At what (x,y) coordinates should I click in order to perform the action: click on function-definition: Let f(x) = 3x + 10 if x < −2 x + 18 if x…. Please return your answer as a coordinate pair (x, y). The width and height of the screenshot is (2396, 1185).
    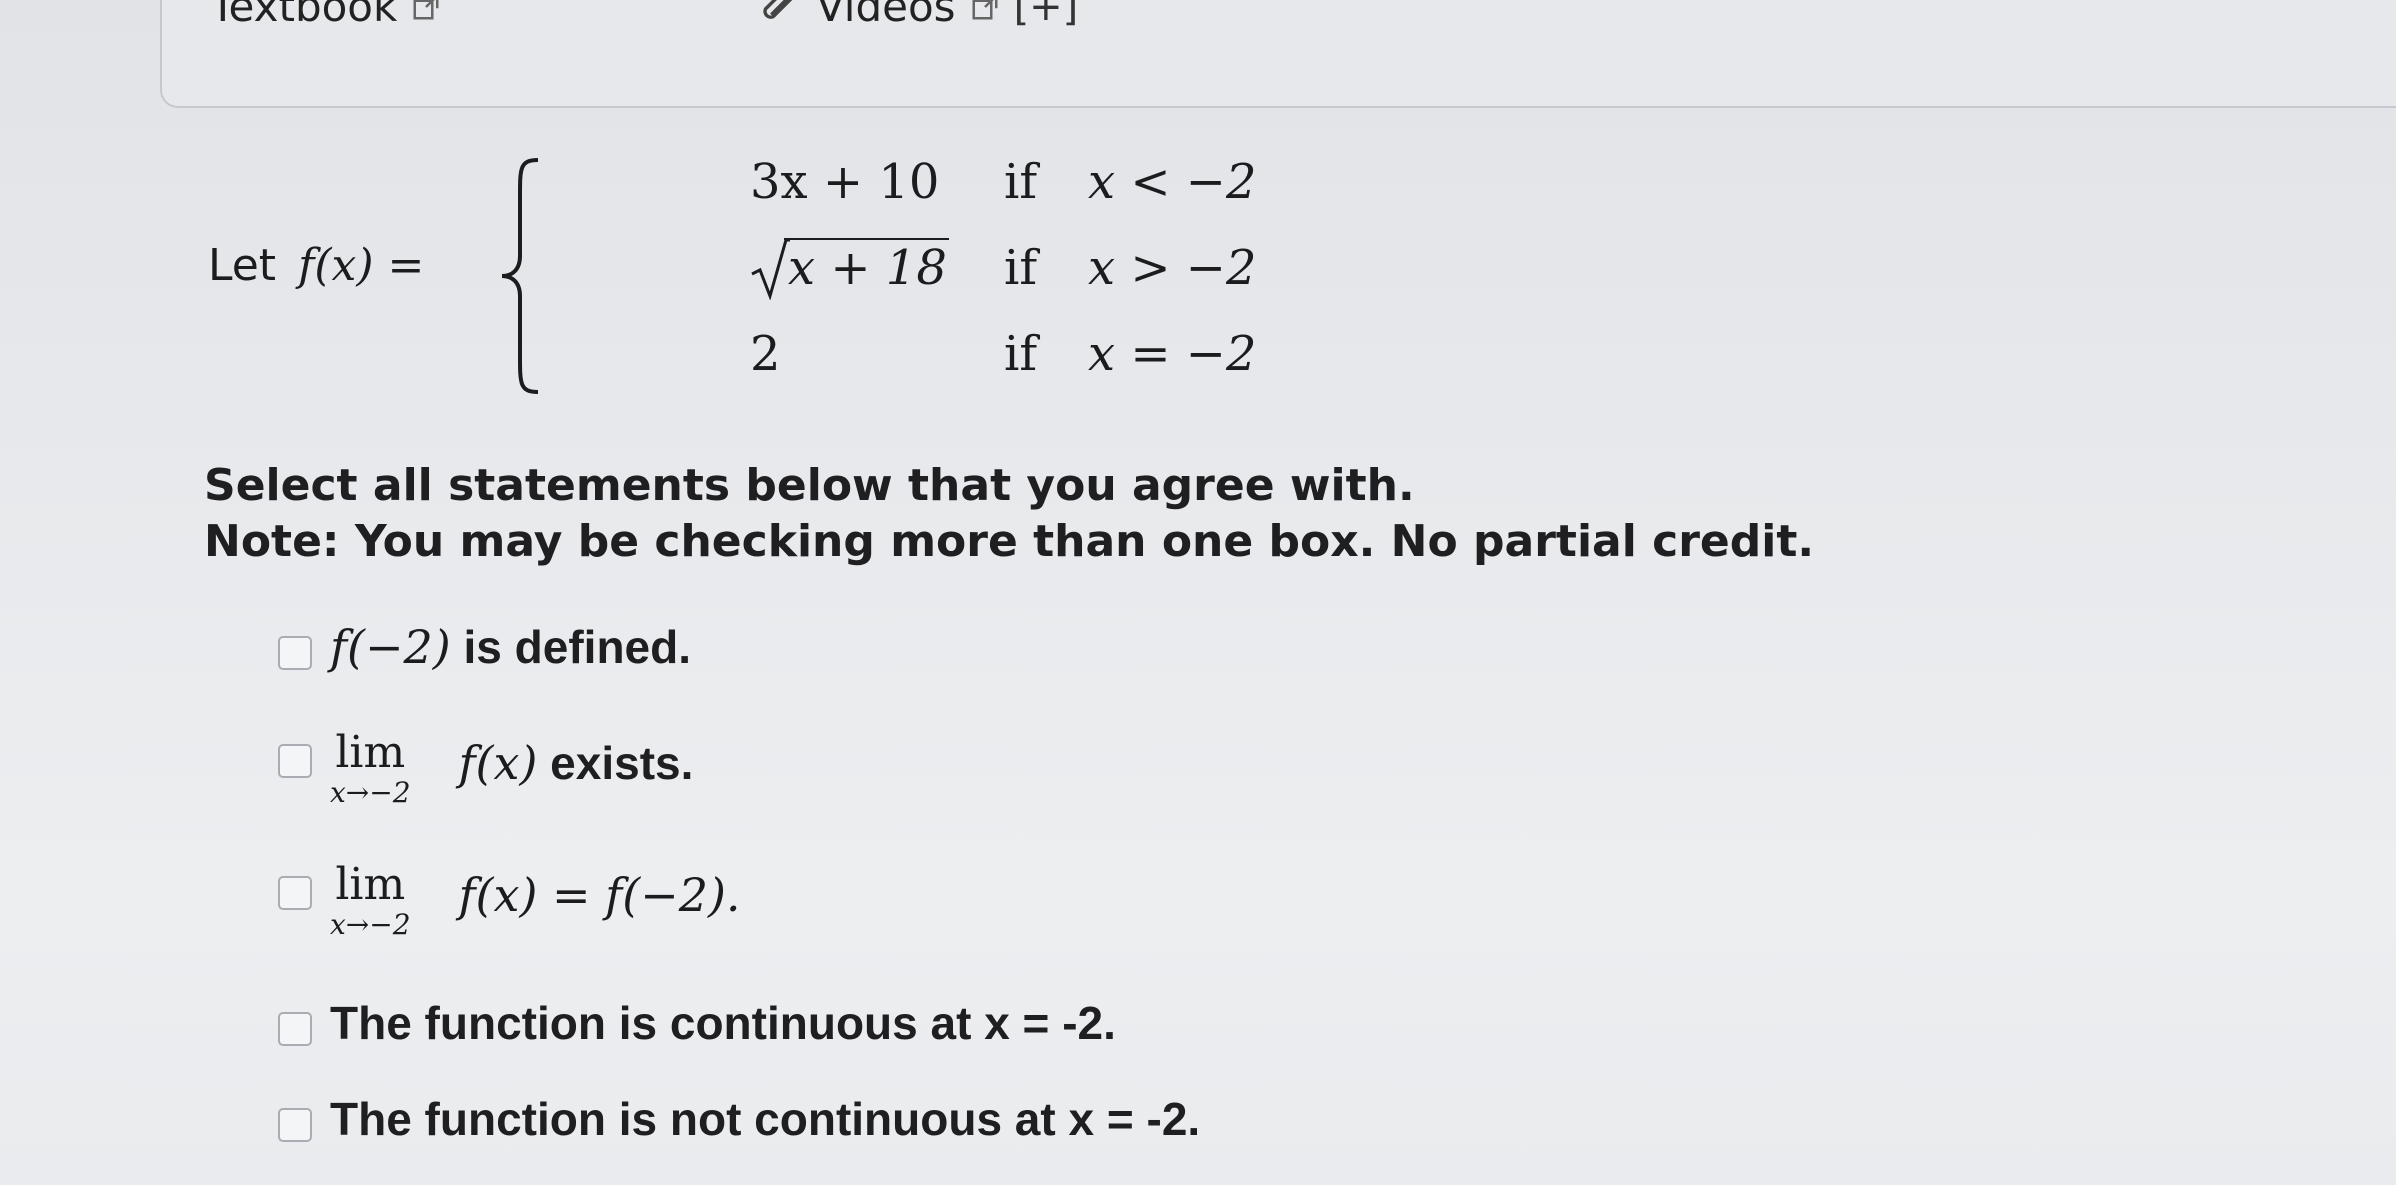
    Looking at the image, I should click on (732, 275).